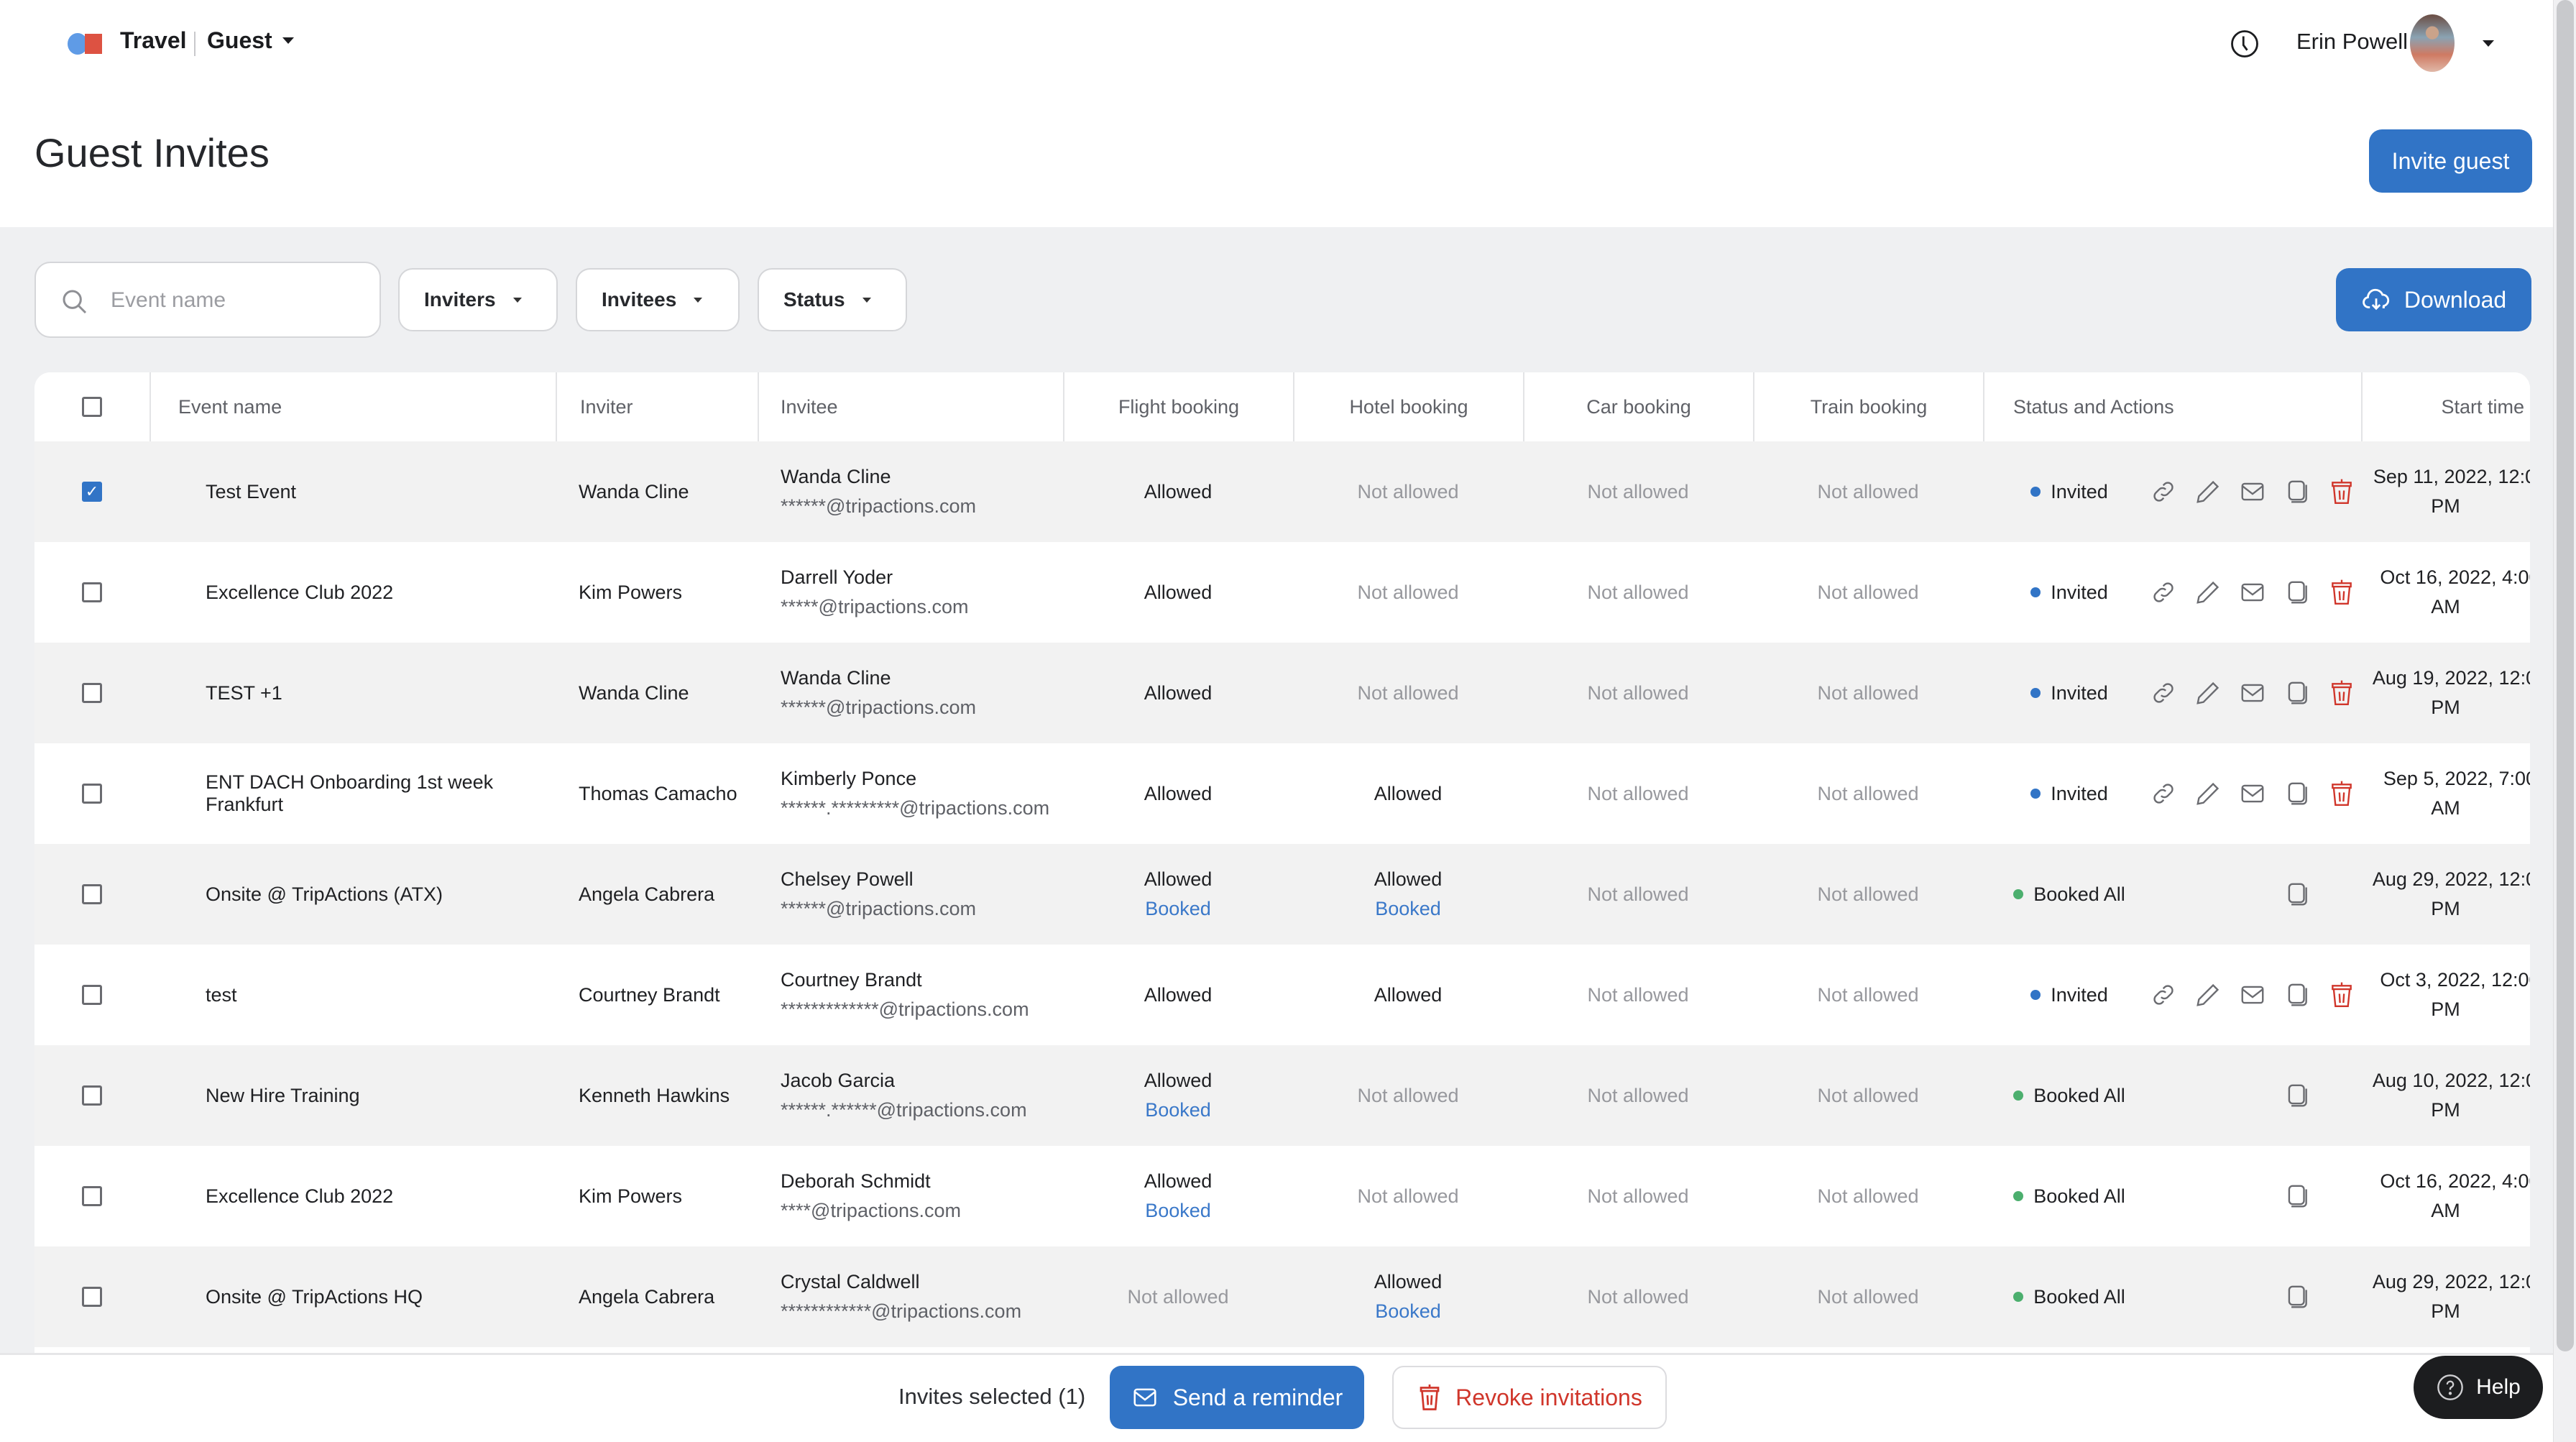  I want to click on flight-booking-cell: Allowed Booked, so click(1178, 1095).